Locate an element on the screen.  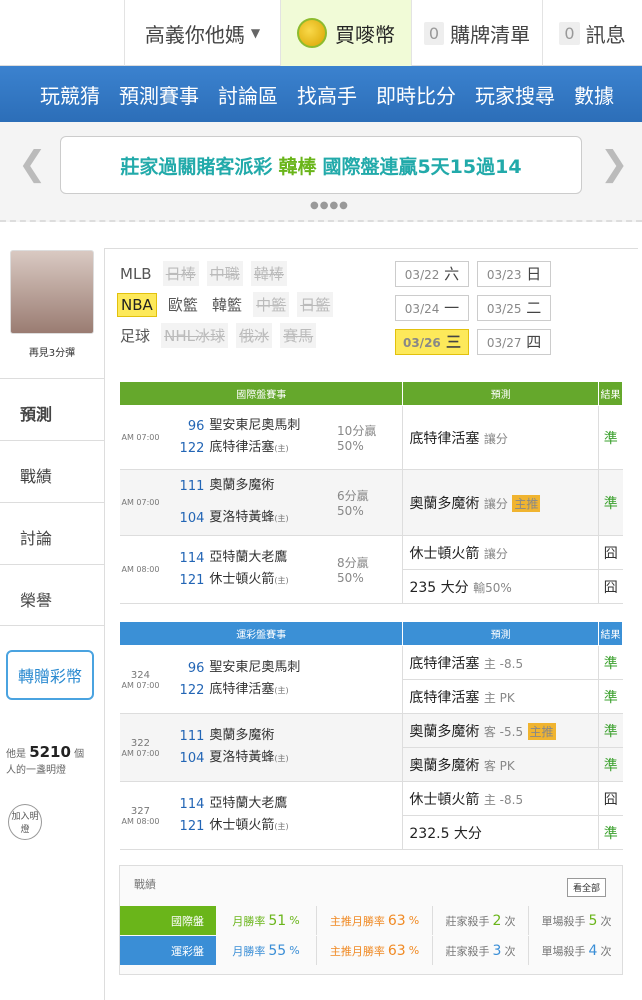
date-button: 03/24 一 is located at coordinates (432, 308).